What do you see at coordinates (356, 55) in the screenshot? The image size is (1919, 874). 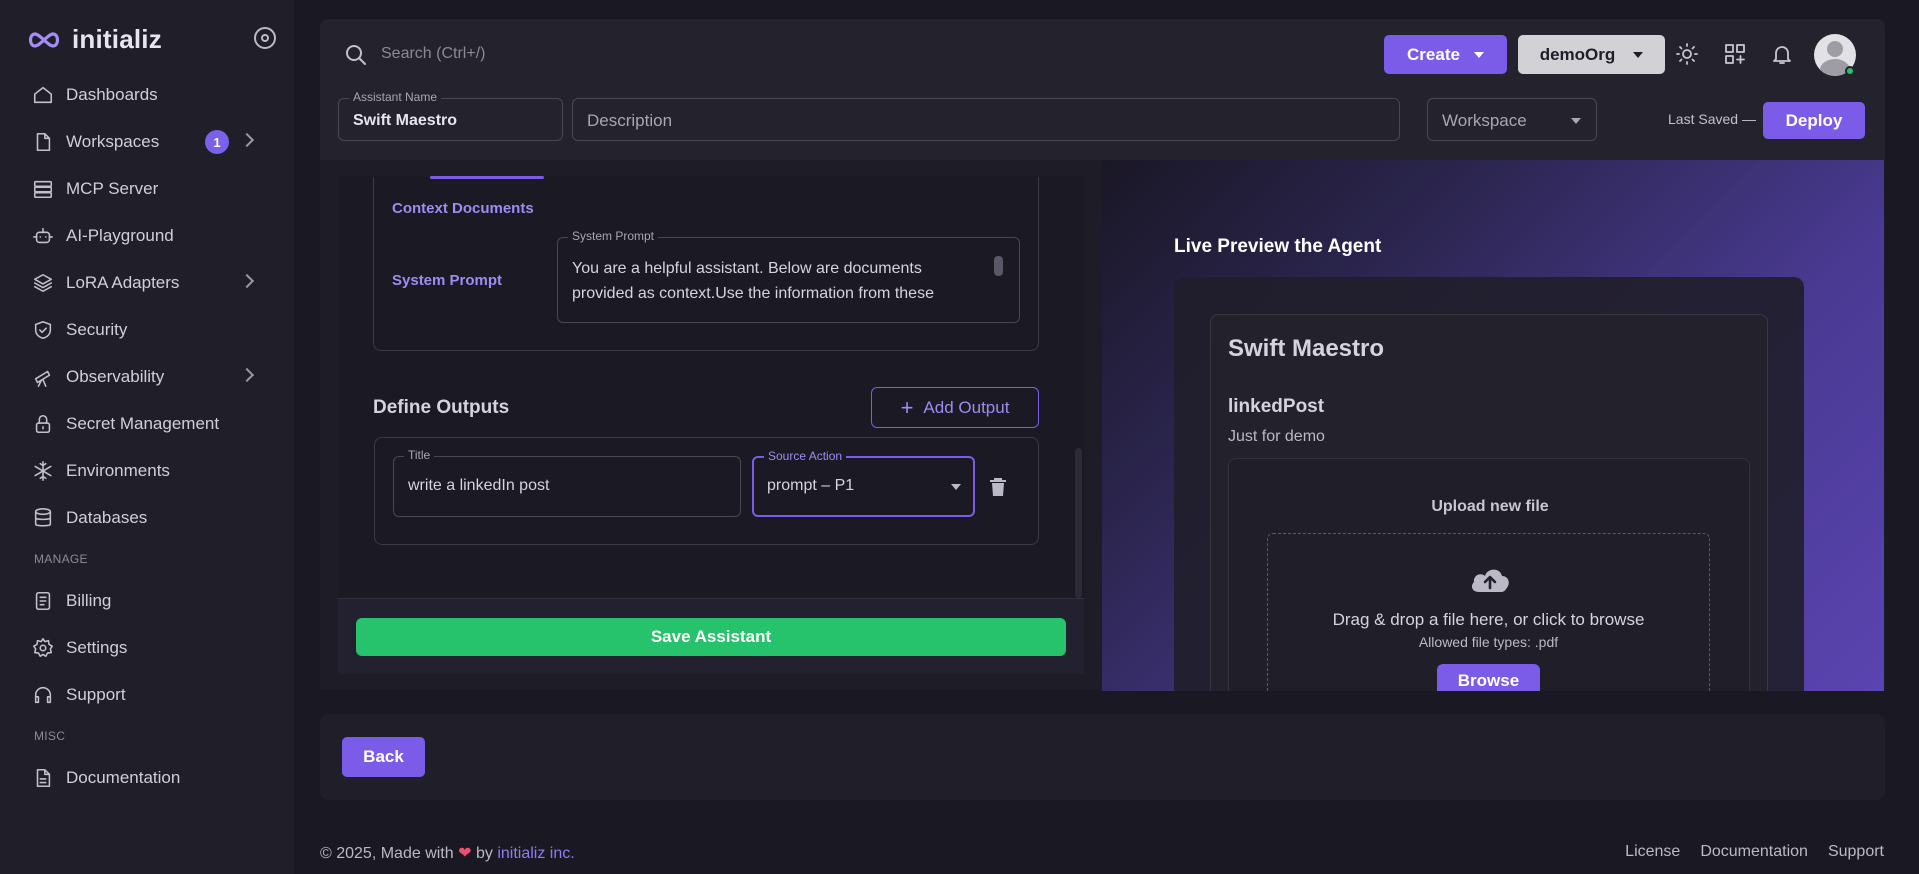 I see `search-icon` at bounding box center [356, 55].